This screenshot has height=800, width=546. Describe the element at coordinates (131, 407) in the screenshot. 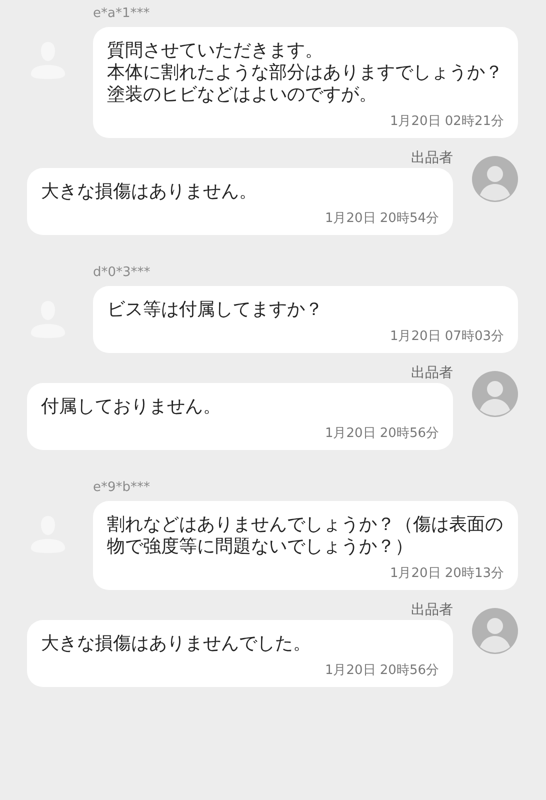

I see `message-text: 付属しておりません。` at that location.